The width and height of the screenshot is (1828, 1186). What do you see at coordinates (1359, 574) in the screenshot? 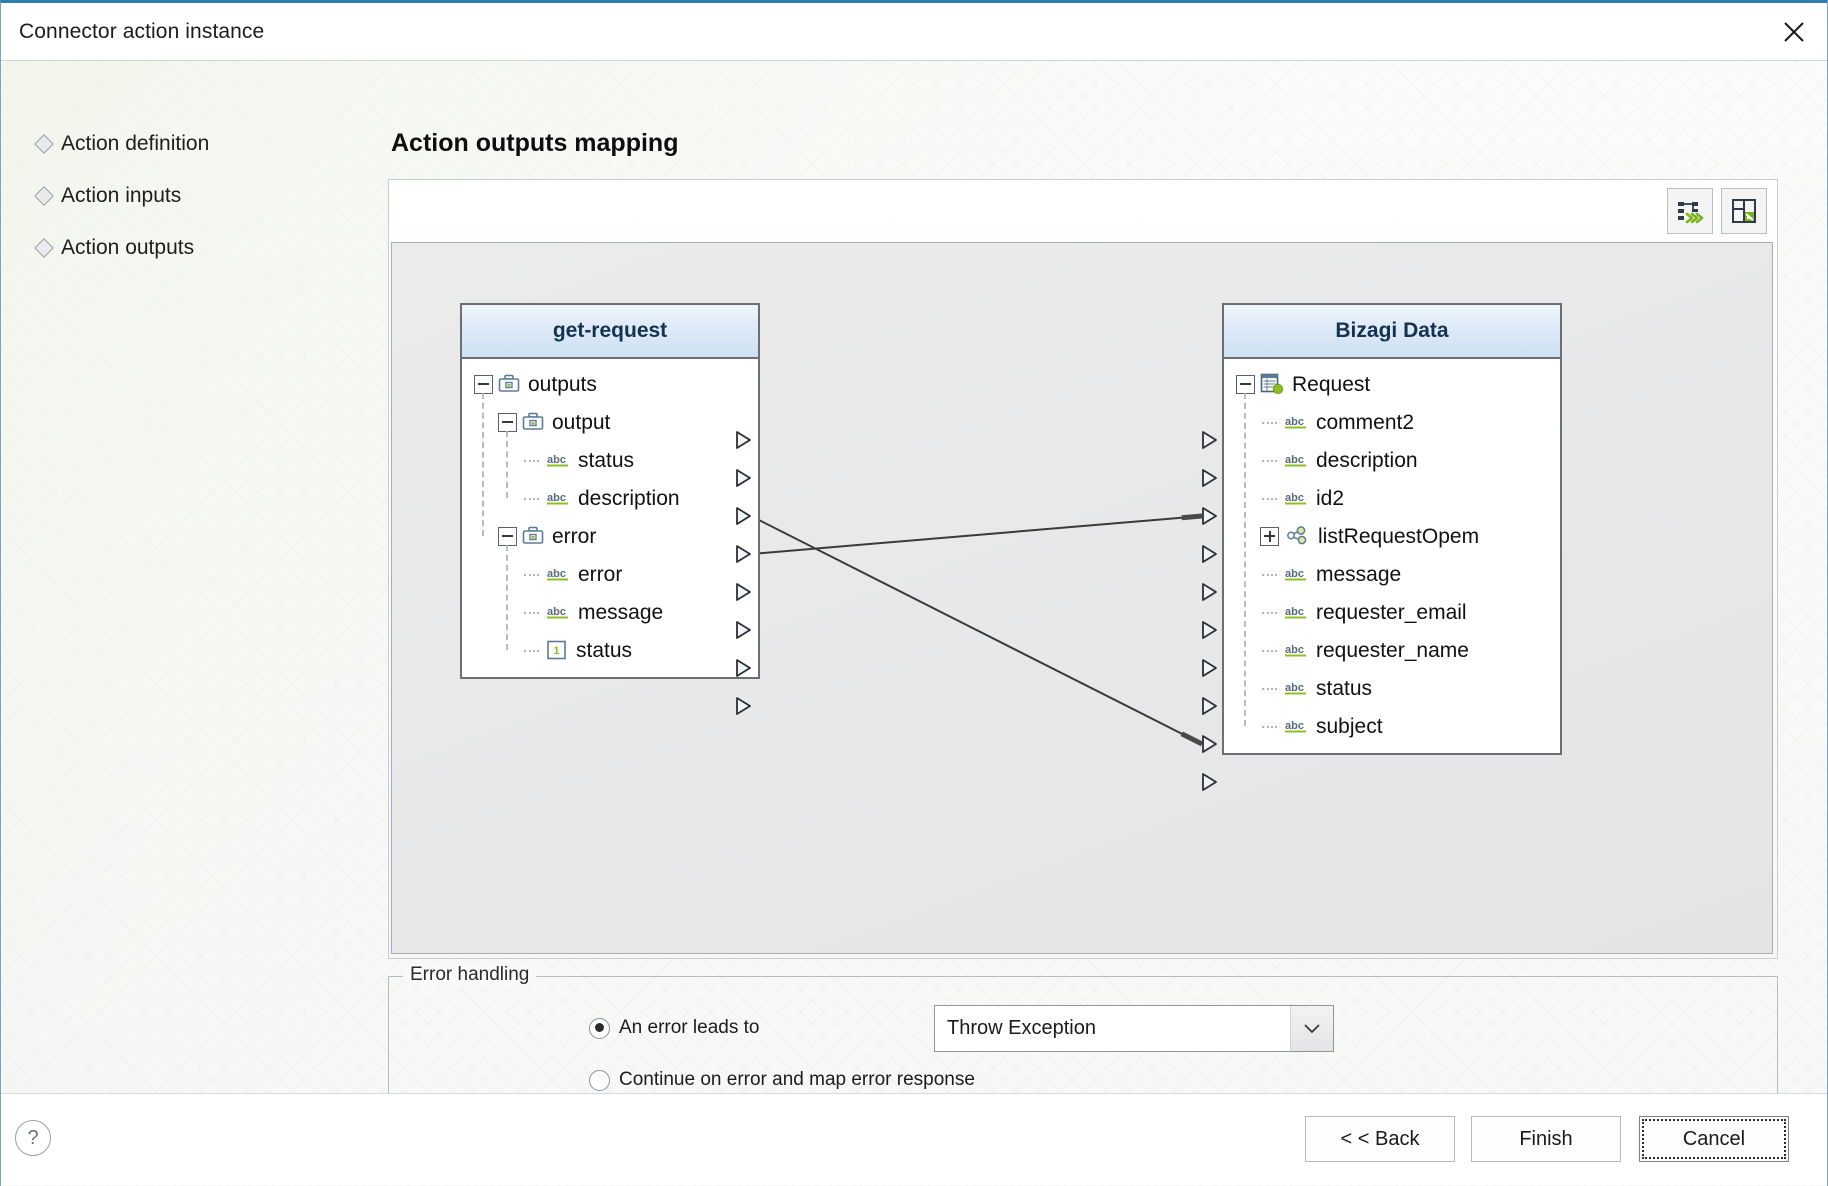
I see `tree-node-label: message` at bounding box center [1359, 574].